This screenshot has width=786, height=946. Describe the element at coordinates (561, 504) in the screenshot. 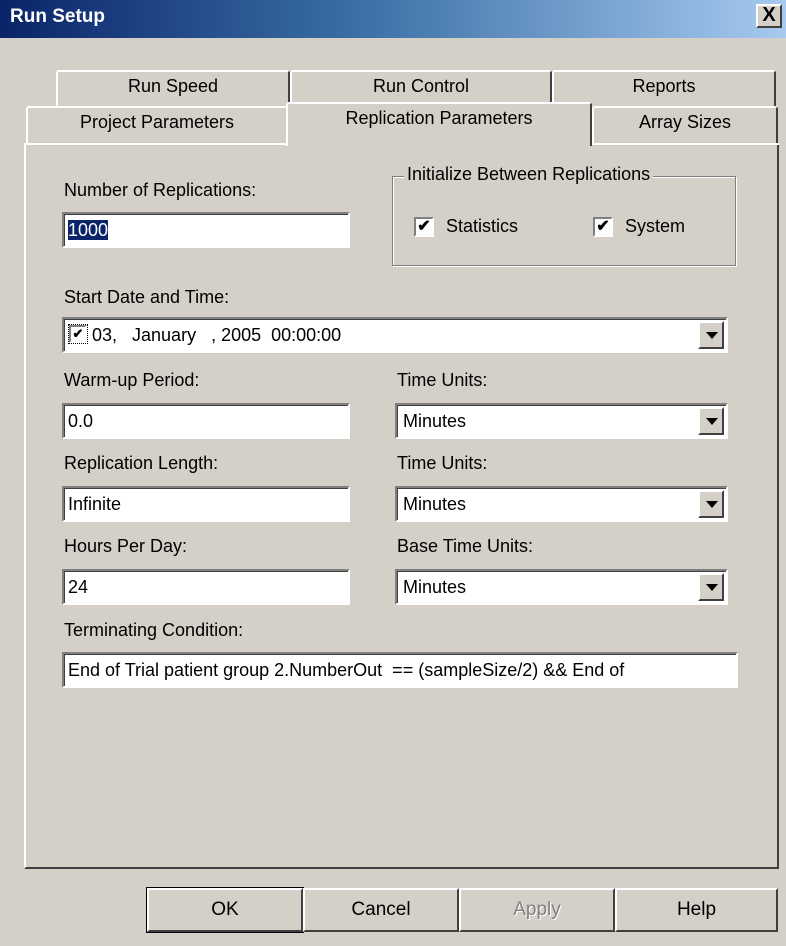

I see `rep-length-units-select: Minutes` at that location.